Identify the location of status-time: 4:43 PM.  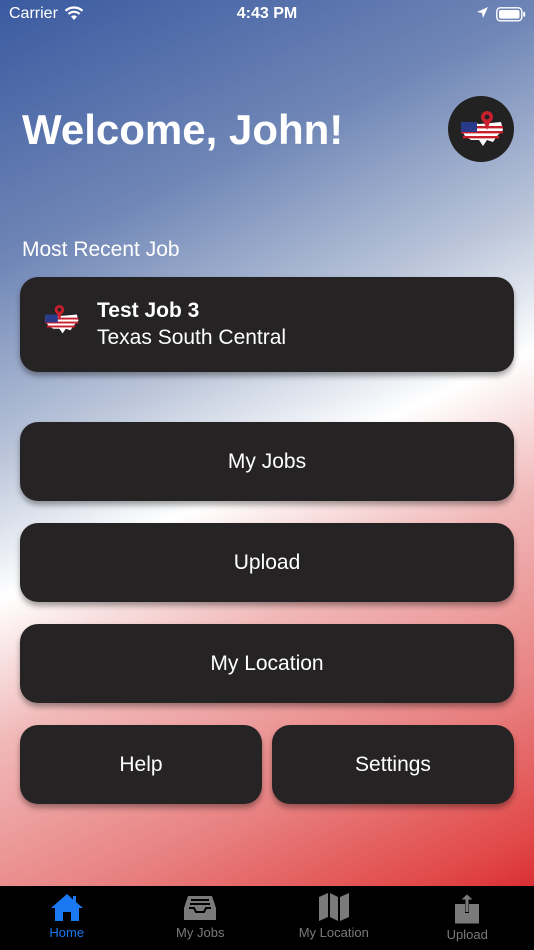
(267, 13).